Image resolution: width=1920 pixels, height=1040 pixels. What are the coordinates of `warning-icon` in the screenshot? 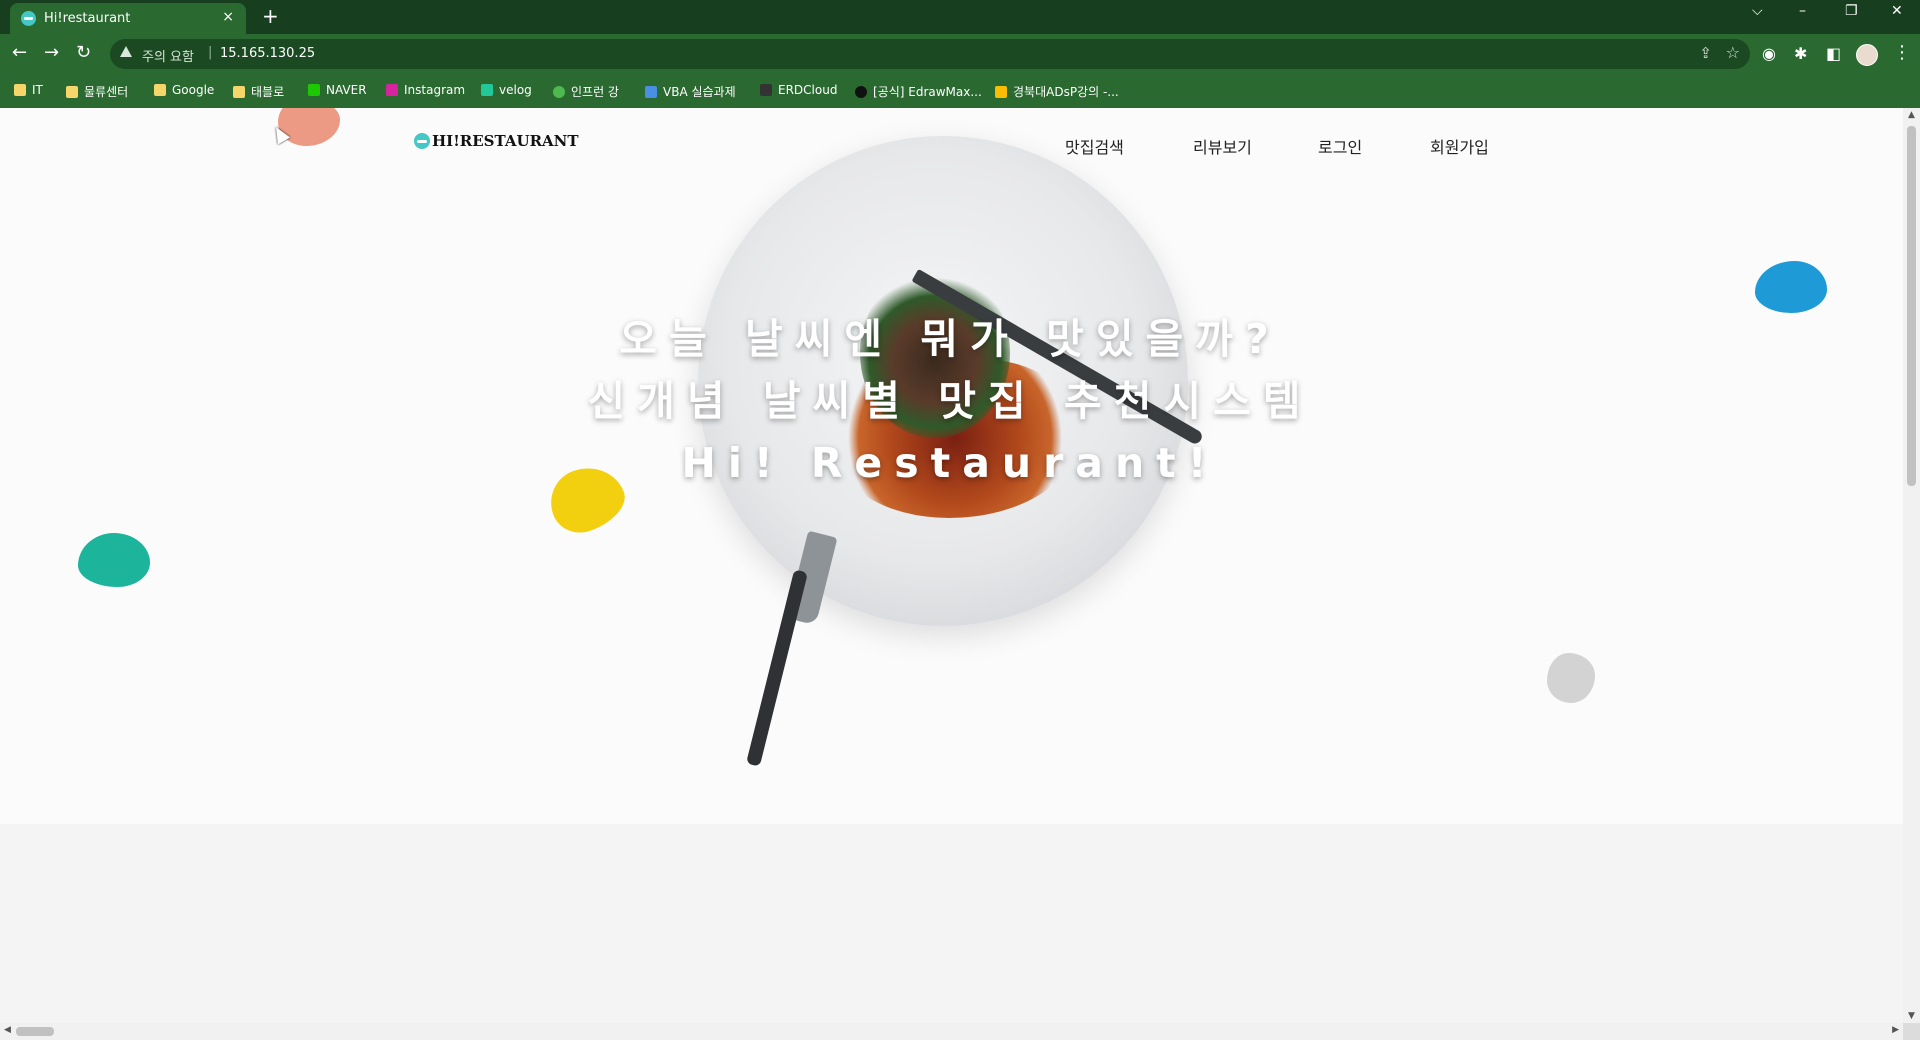 It's located at (126, 51).